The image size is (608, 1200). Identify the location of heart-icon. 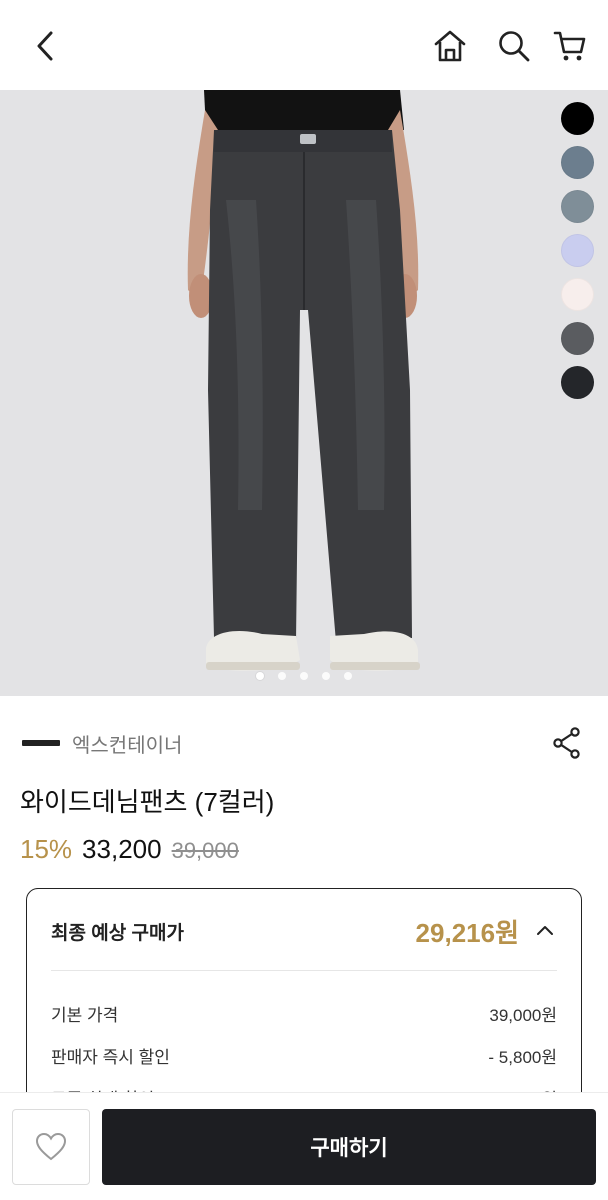
(51, 1146).